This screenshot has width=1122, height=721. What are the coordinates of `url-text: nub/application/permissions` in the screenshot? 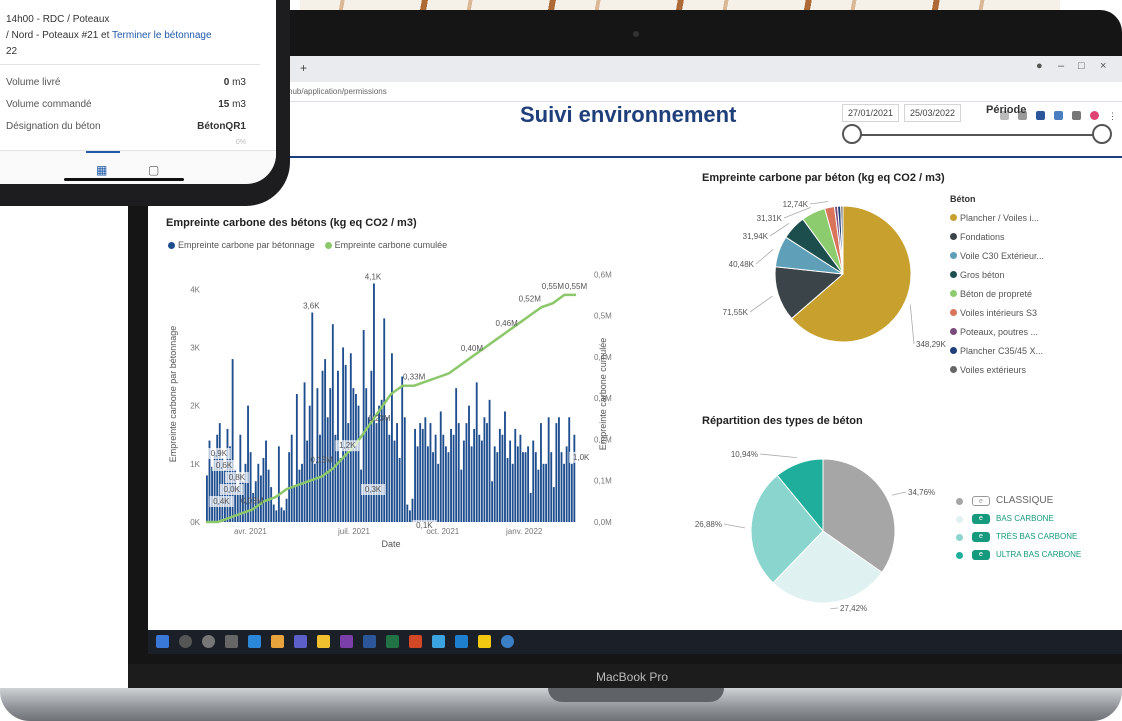 It's located at (337, 91).